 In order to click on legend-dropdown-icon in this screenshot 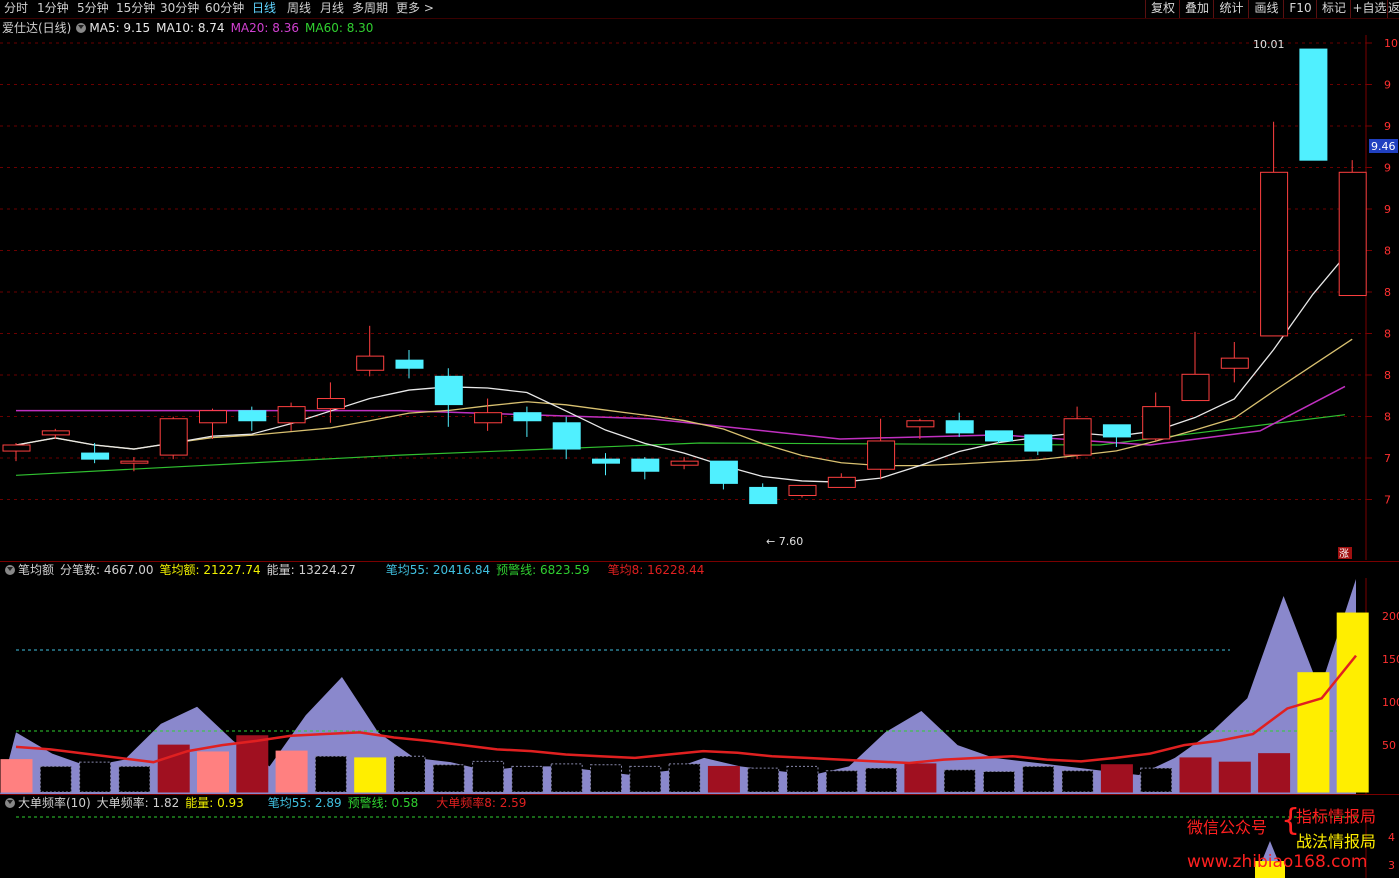, I will do `click(81, 28)`.